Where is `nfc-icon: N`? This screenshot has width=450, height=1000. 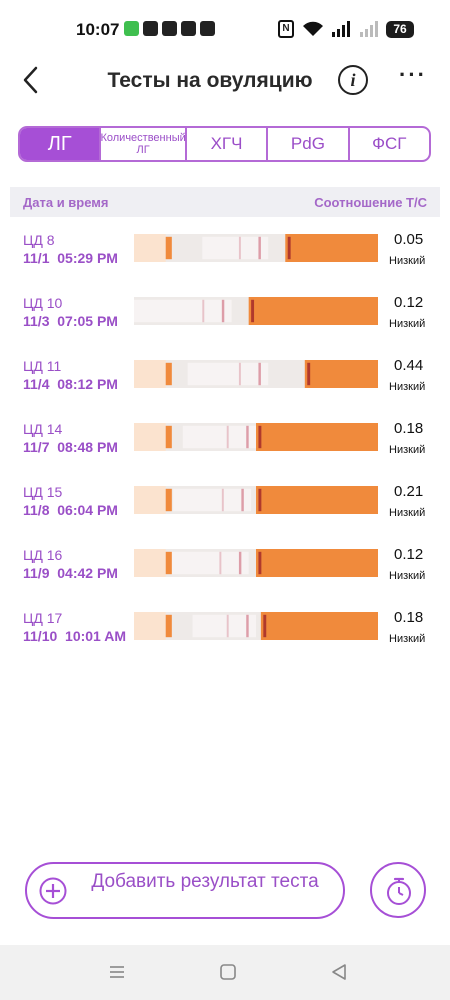
nfc-icon: N is located at coordinates (286, 29).